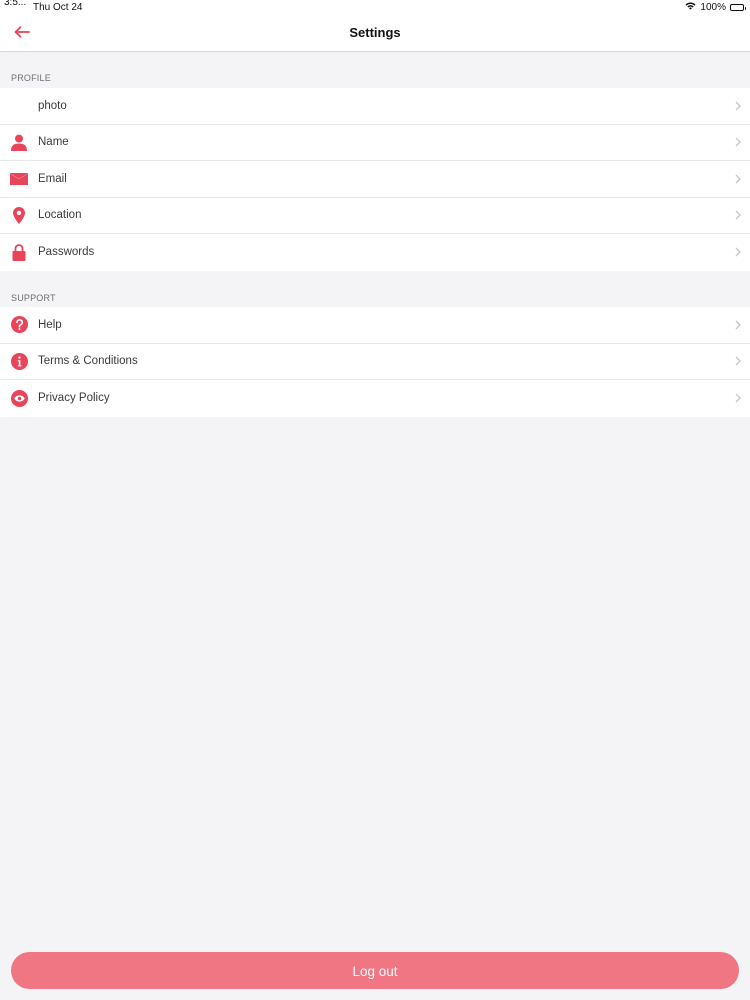  What do you see at coordinates (53, 142) in the screenshot?
I see `row-label-name: Name` at bounding box center [53, 142].